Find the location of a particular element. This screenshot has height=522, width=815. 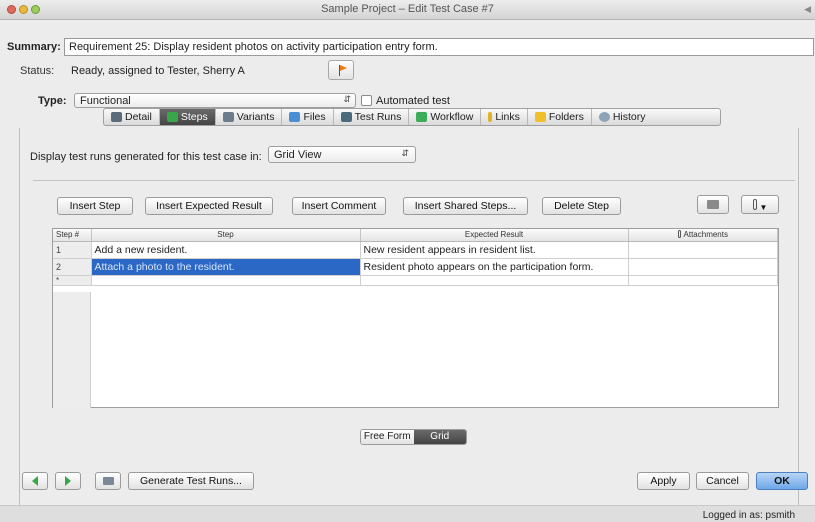

links-icon is located at coordinates (490, 117).